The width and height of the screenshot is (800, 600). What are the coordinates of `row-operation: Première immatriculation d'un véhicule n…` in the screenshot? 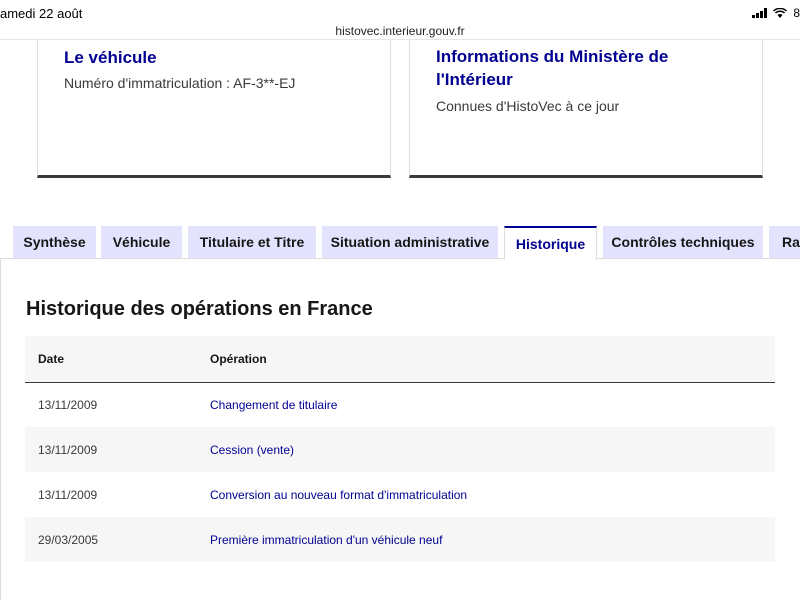 It's located at (485, 539).